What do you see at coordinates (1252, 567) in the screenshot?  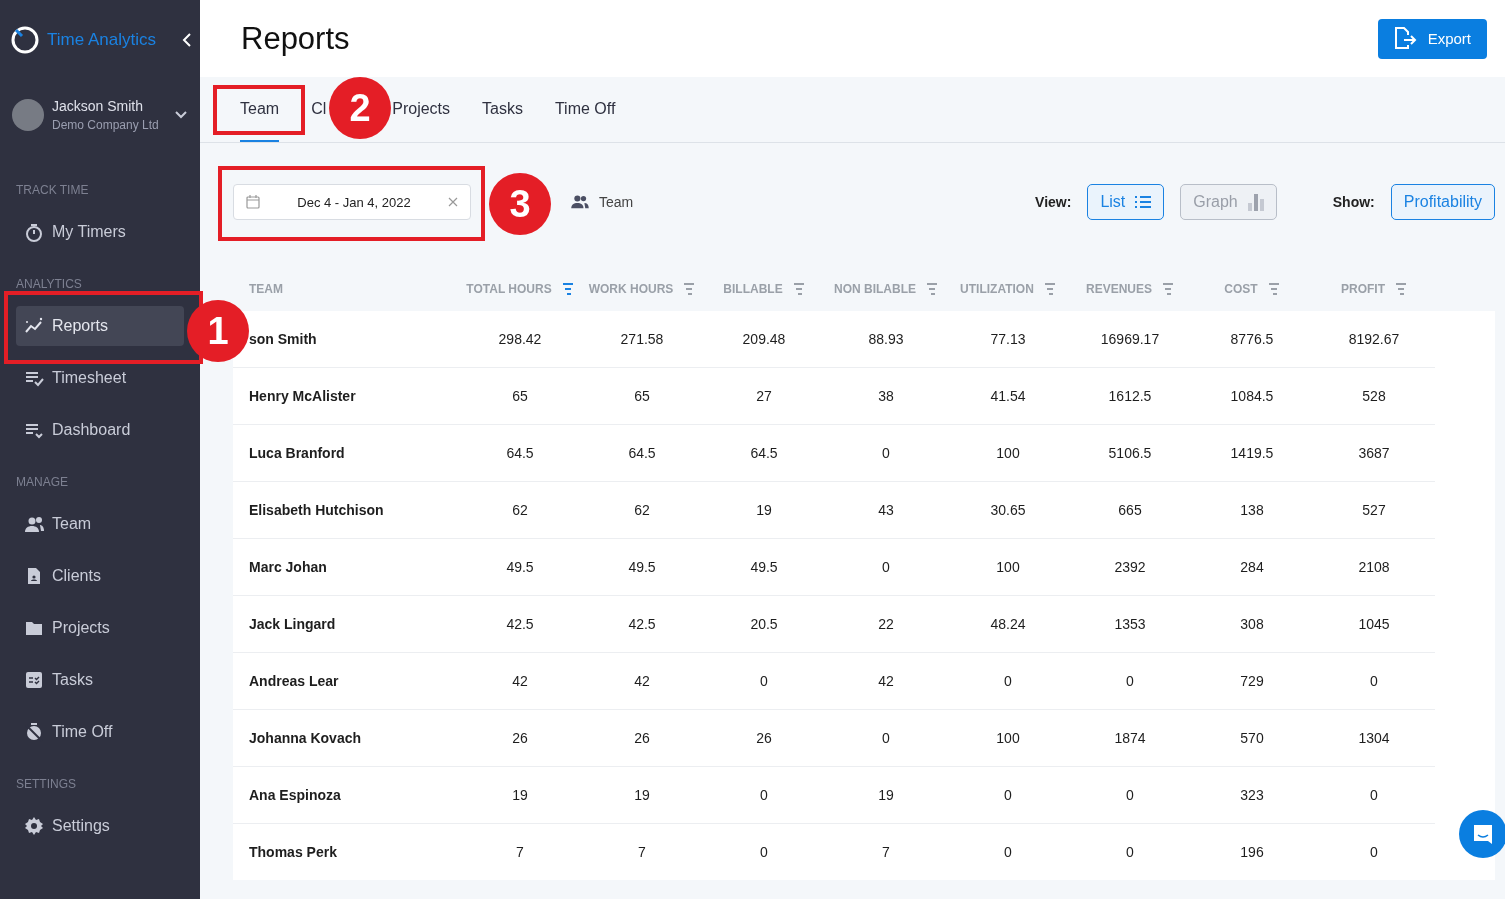 I see `table-cell-text: 284` at bounding box center [1252, 567].